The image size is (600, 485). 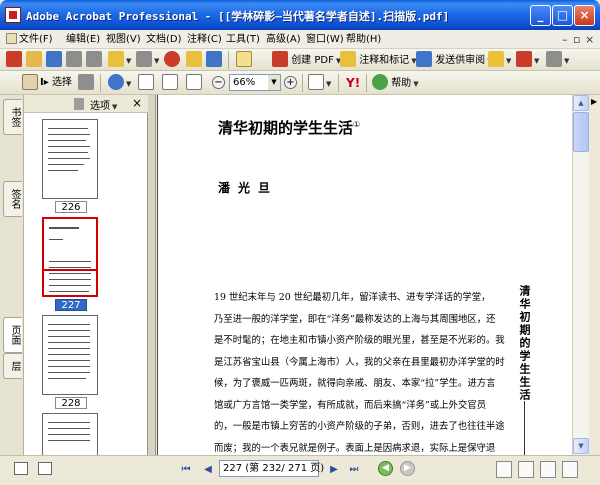 What do you see at coordinates (11, 38) in the screenshot?
I see `pdf-doc-icon` at bounding box center [11, 38].